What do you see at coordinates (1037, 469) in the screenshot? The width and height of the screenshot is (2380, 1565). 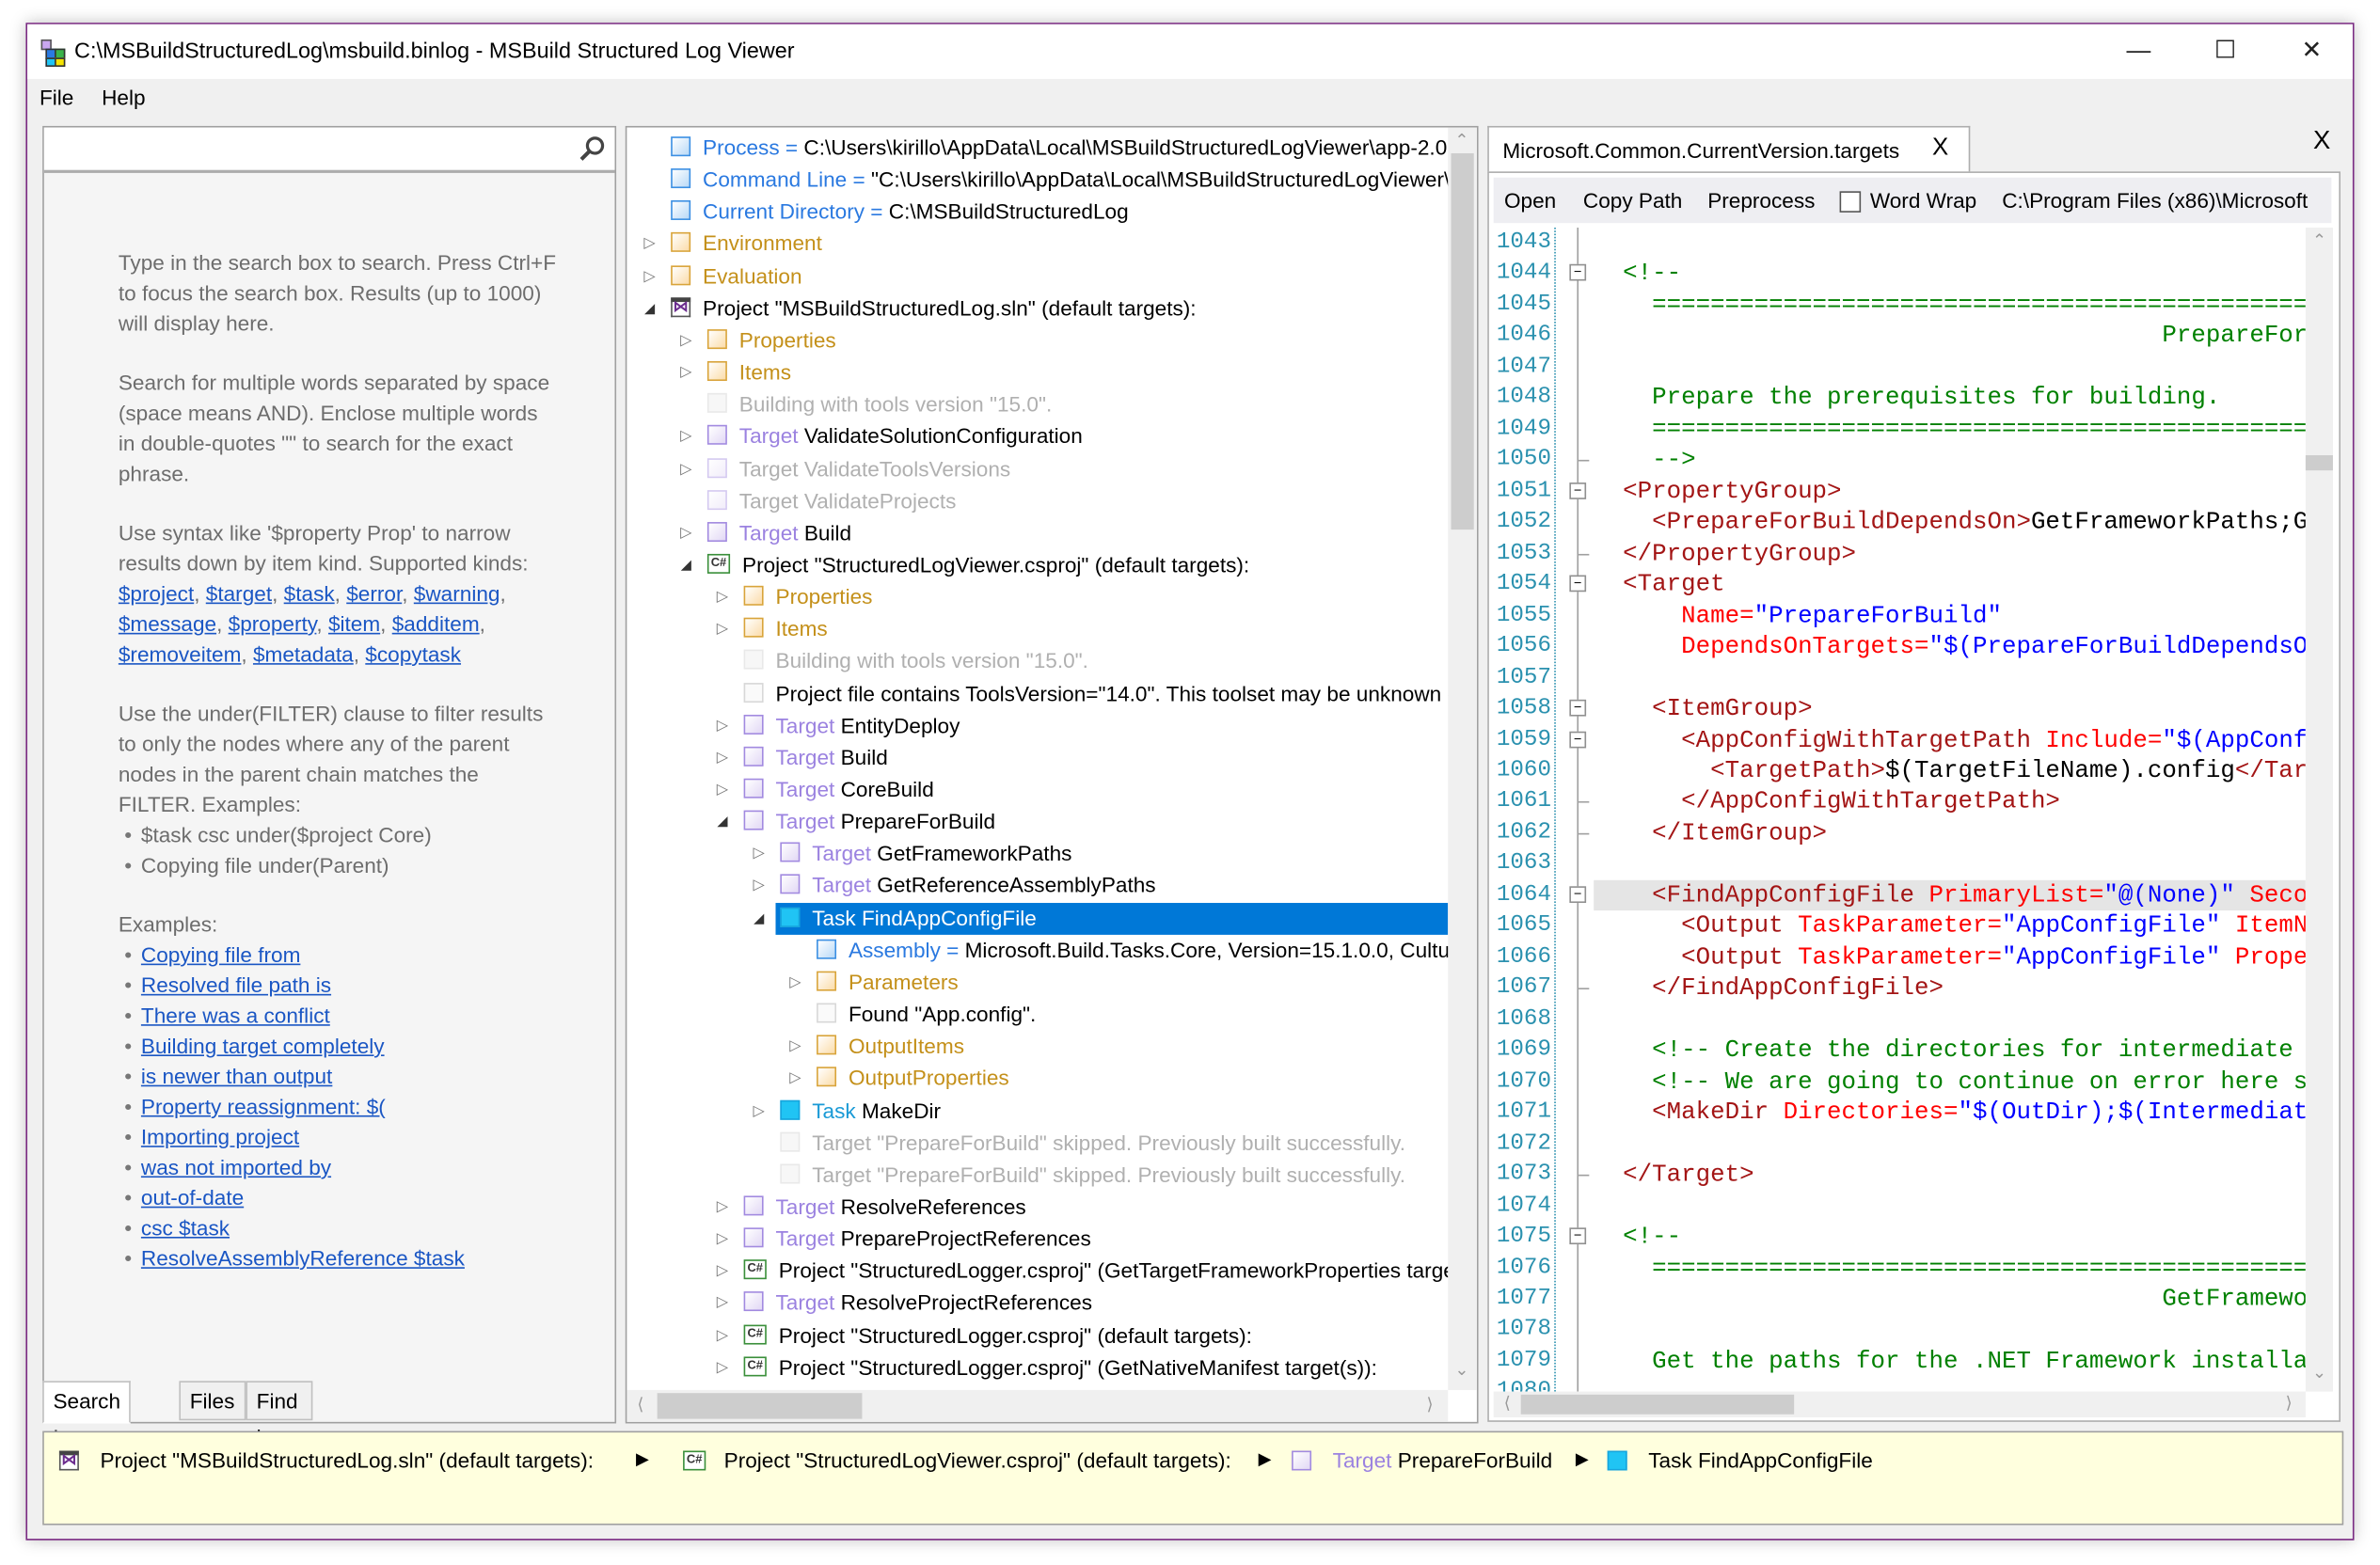 I see `tree-node: ▷ Target ValidateToolsVersions` at bounding box center [1037, 469].